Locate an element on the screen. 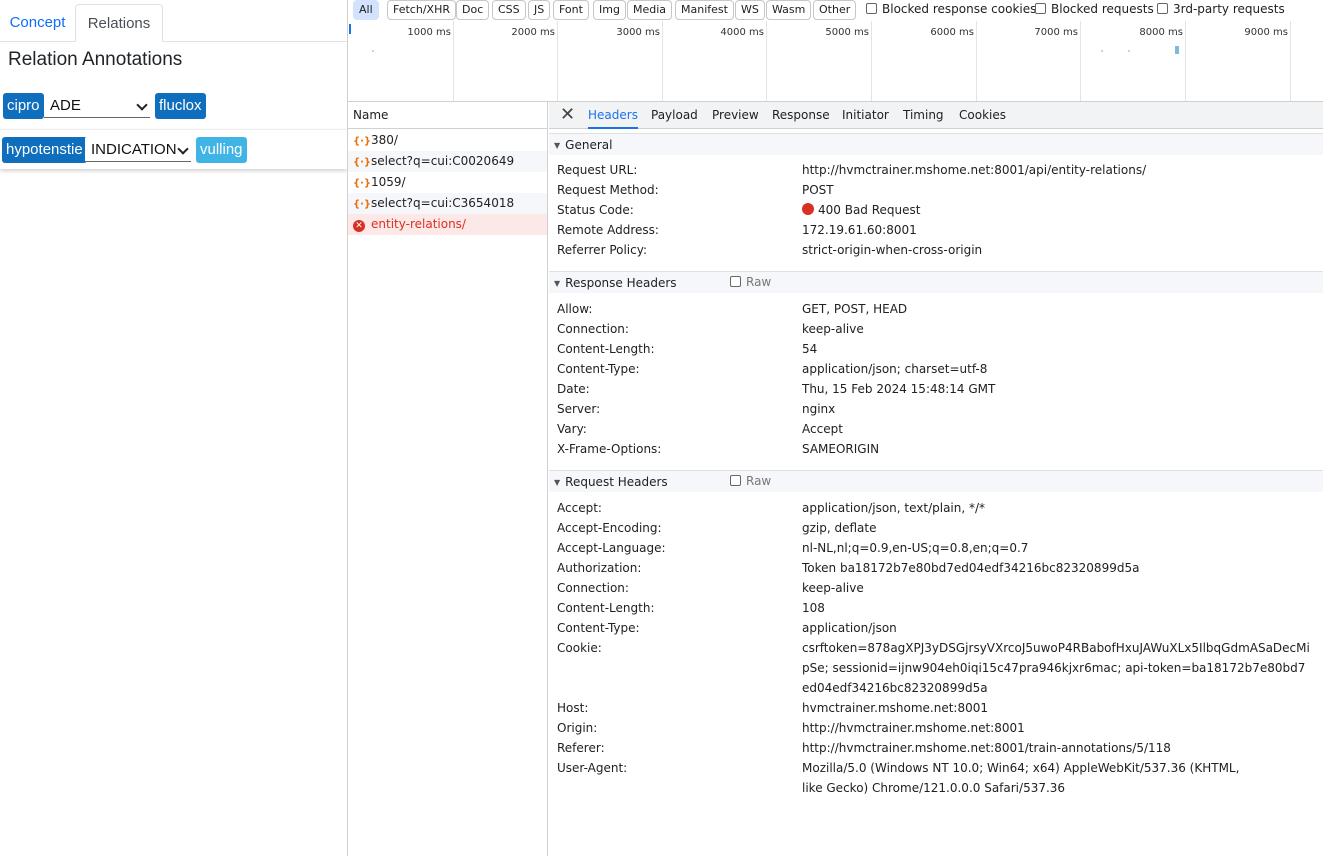 The height and width of the screenshot is (856, 1323). timeline-label: 3000 ms is located at coordinates (638, 32).